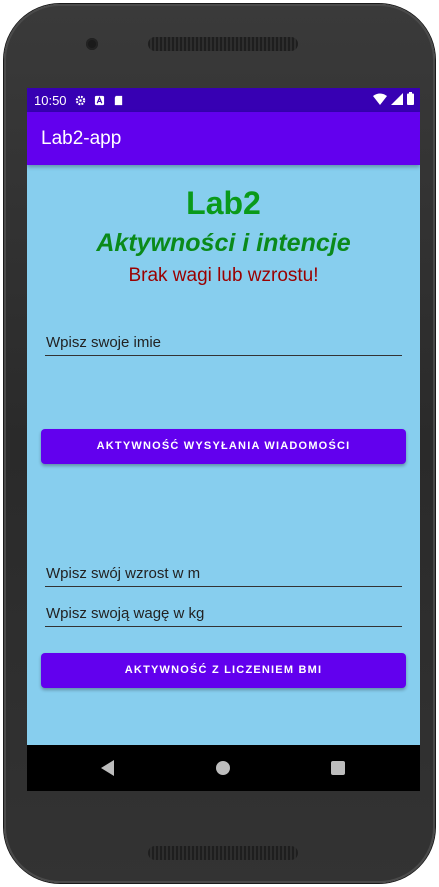 The image size is (439, 887). I want to click on status-icons-right, so click(393, 98).